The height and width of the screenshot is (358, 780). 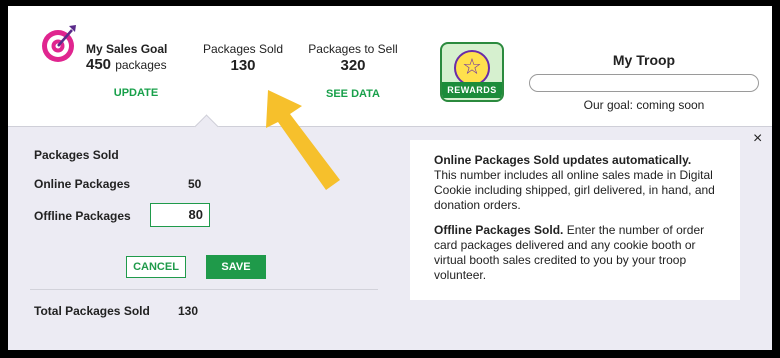 What do you see at coordinates (82, 184) in the screenshot?
I see `online-packages-label: Online Packages` at bounding box center [82, 184].